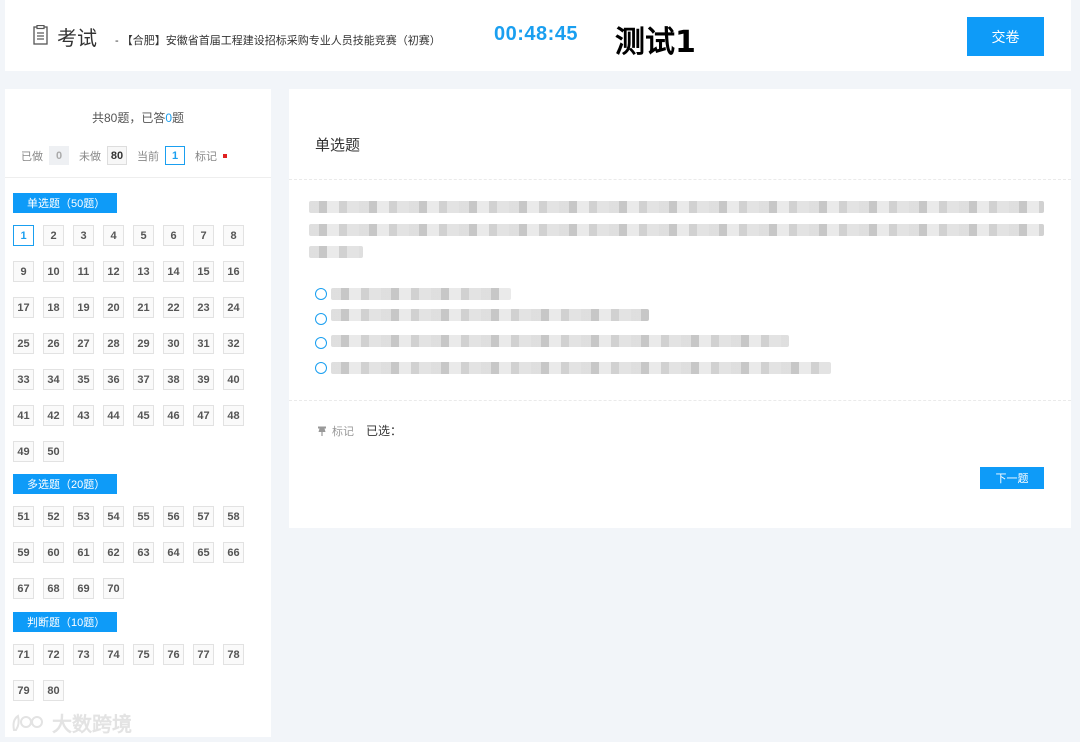 The image size is (1080, 742). What do you see at coordinates (113, 307) in the screenshot?
I see `question-number-20: 20` at bounding box center [113, 307].